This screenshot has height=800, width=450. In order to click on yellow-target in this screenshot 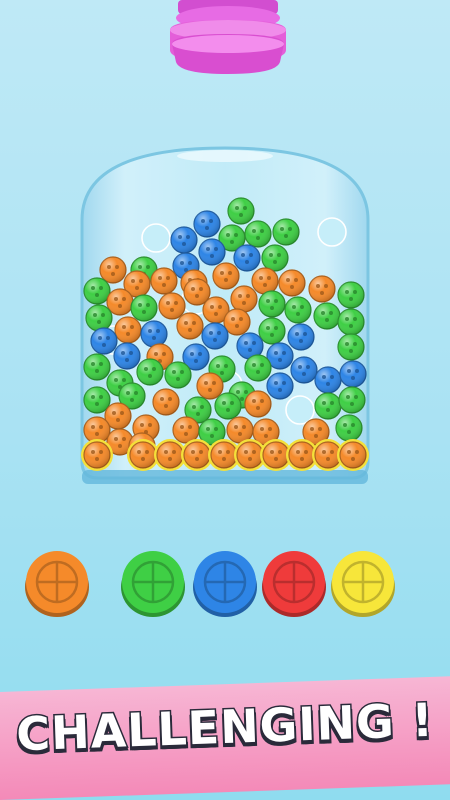, I will do `click(363, 584)`.